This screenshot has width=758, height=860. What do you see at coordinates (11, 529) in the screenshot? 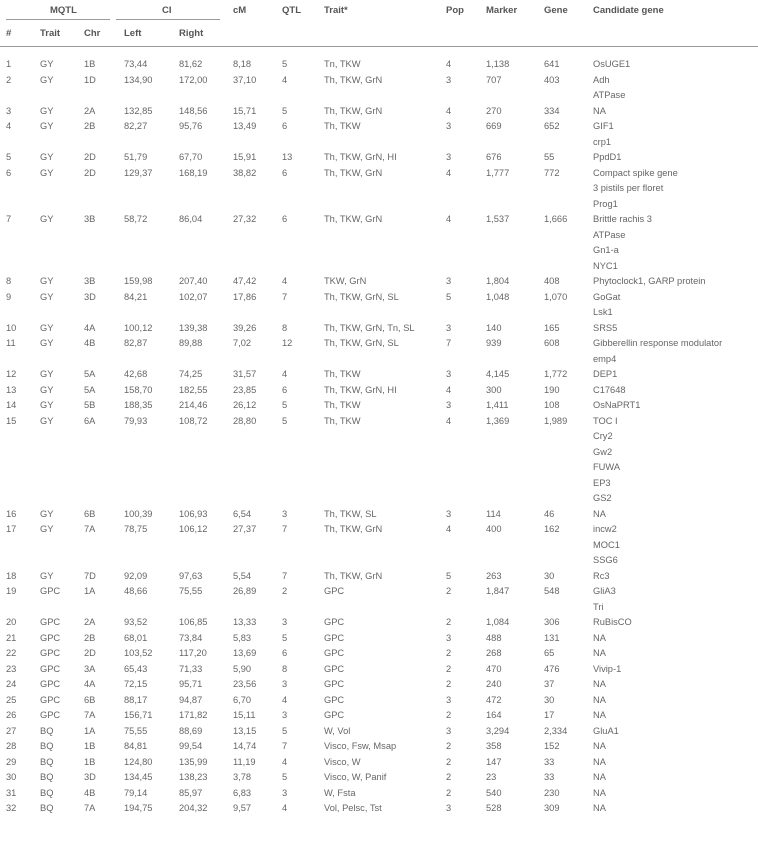
I see `row-number: 17` at bounding box center [11, 529].